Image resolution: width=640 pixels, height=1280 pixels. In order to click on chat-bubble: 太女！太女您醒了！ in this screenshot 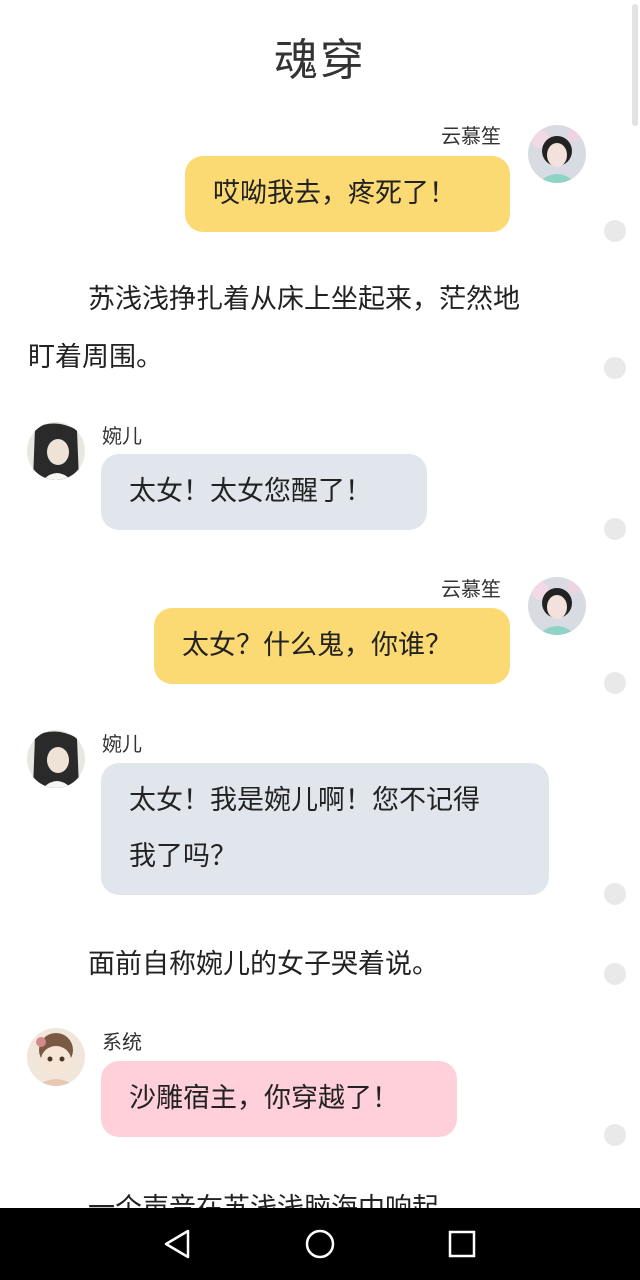, I will do `click(264, 492)`.